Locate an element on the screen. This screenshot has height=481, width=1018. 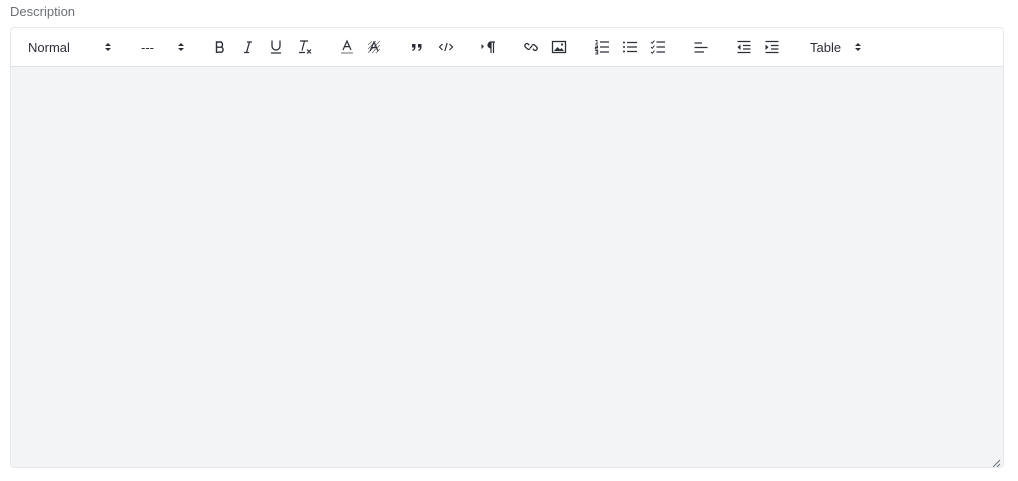
ordered-list-button is located at coordinates (602, 47).